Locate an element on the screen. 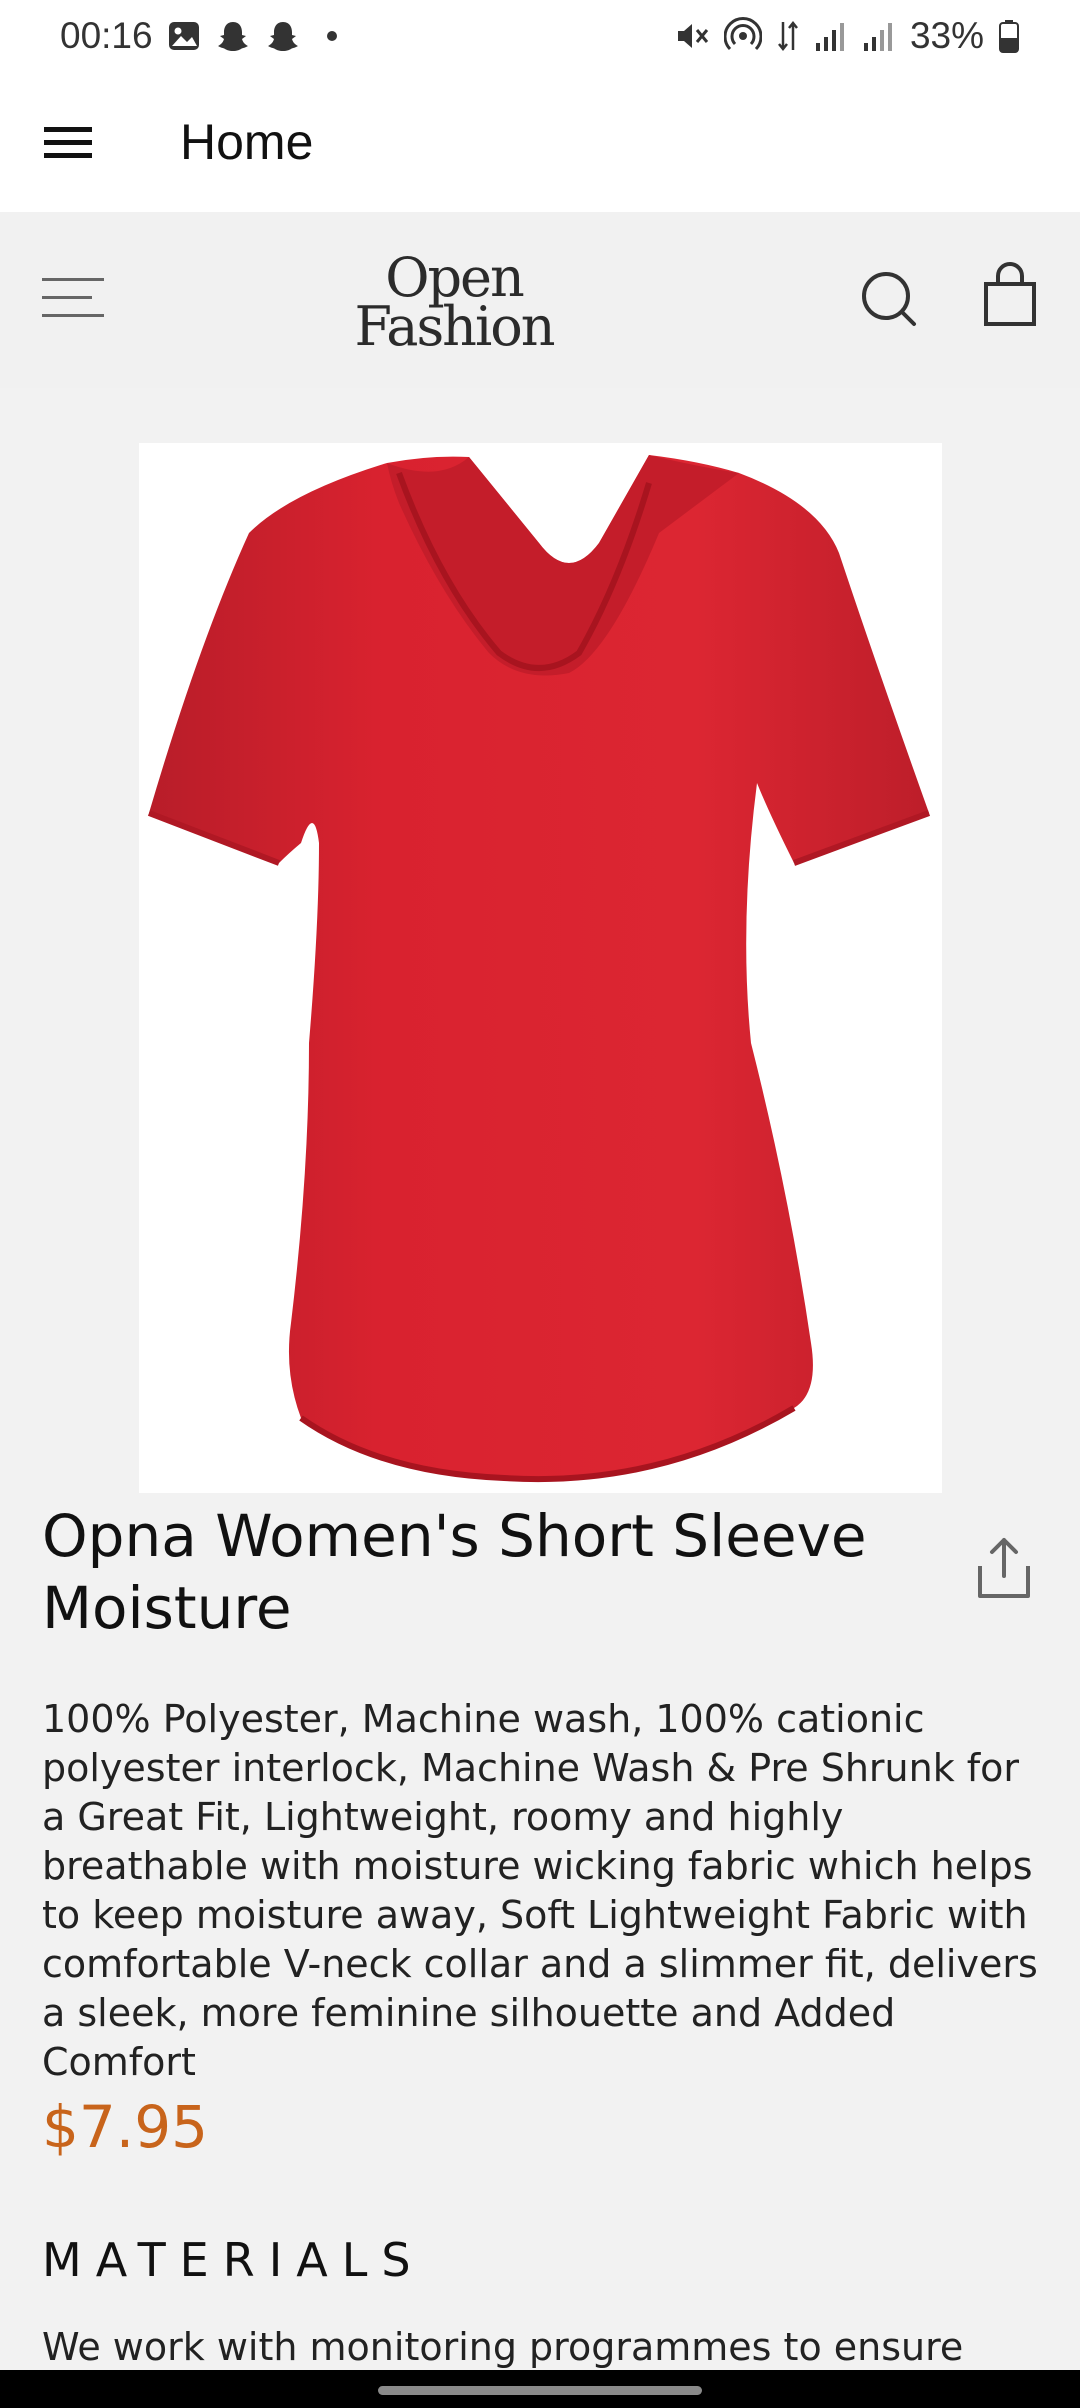 The image size is (1080, 2408). search-button is located at coordinates (890, 302).